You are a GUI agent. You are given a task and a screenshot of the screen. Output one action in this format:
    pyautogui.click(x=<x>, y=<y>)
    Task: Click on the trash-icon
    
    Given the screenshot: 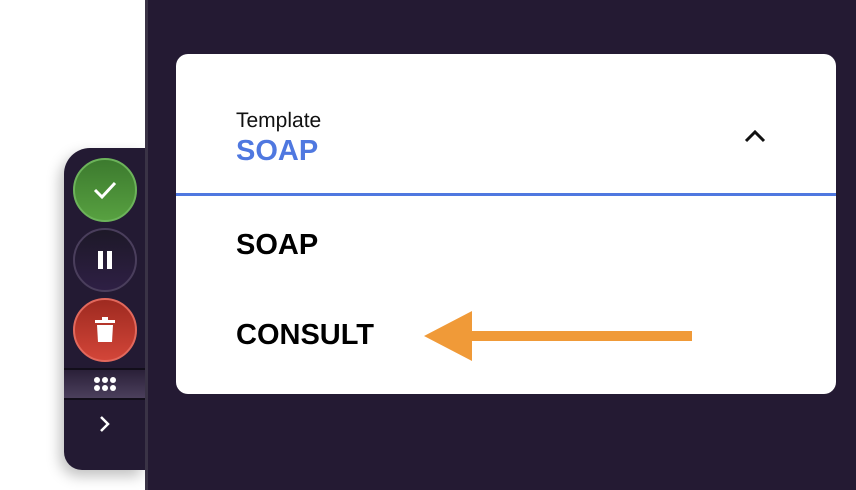 What is the action you would take?
    pyautogui.click(x=104, y=330)
    